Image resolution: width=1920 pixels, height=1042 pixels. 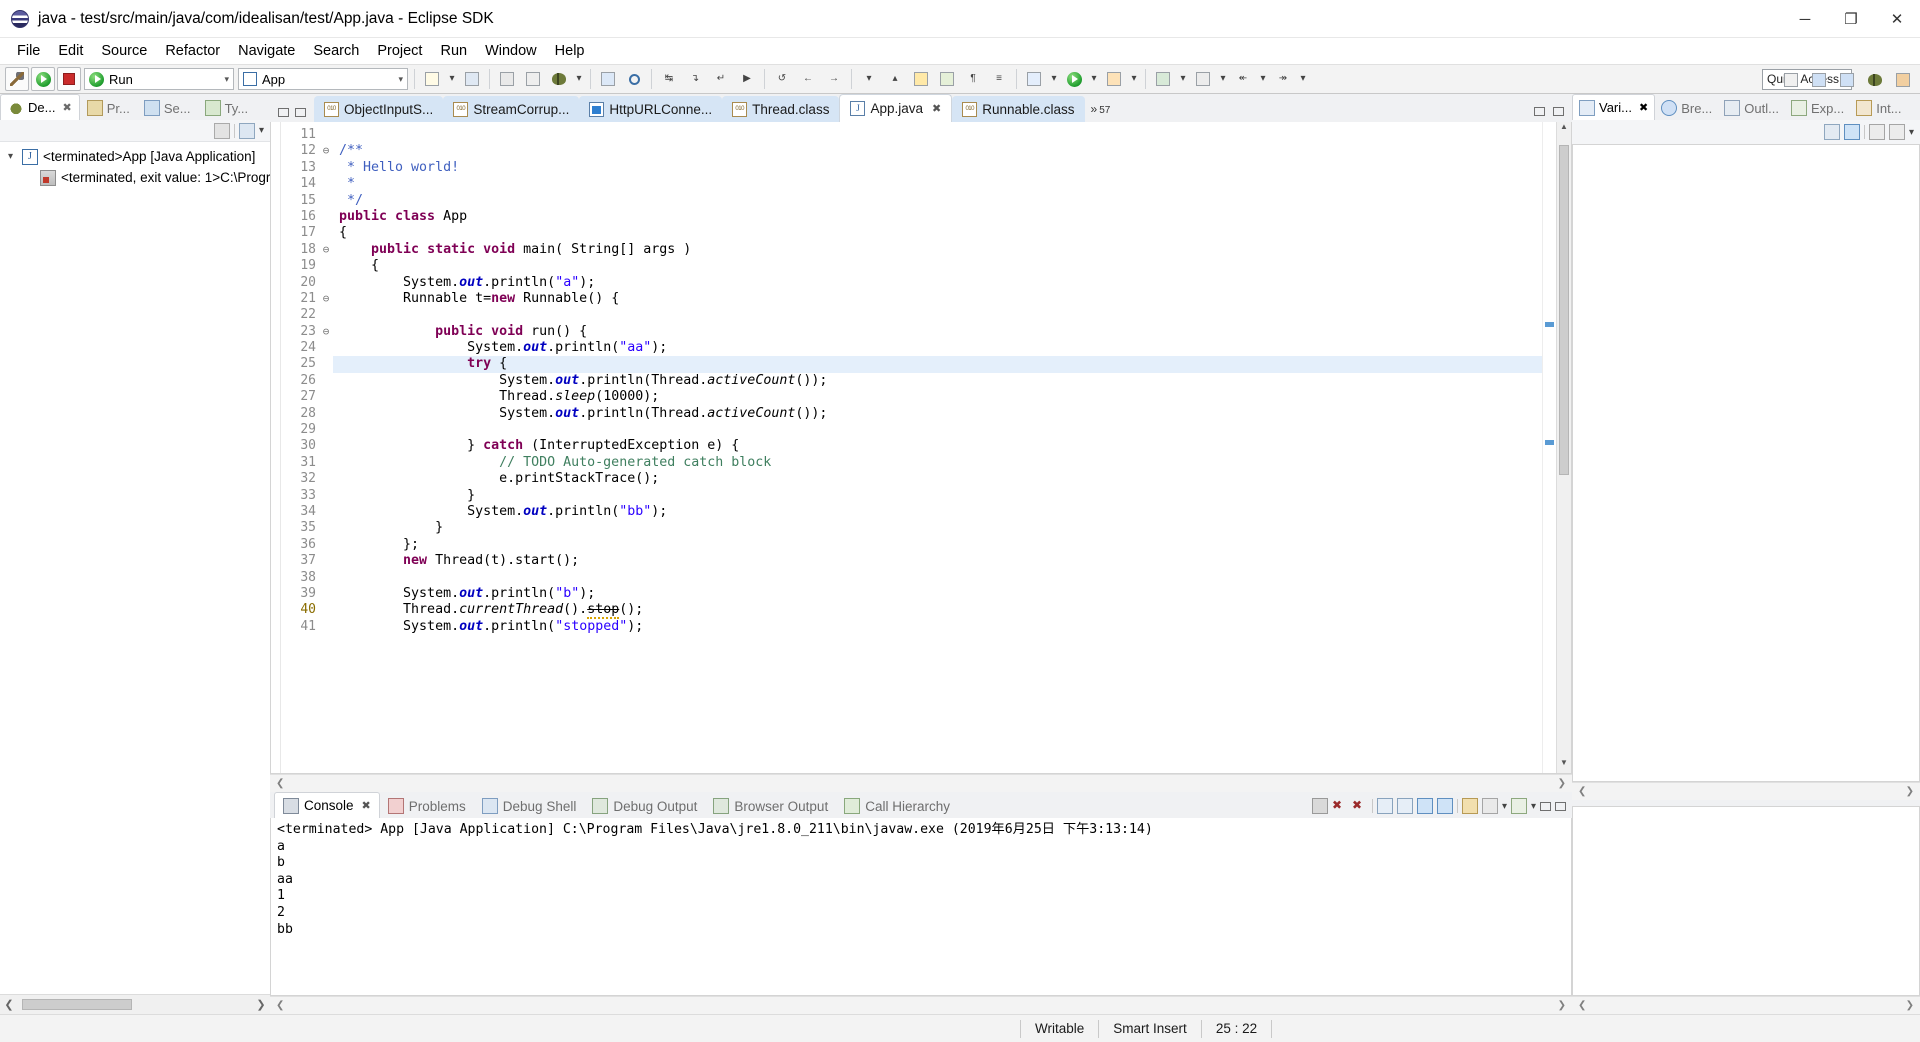 What do you see at coordinates (921, 783) in the screenshot?
I see `editor-hscrollbar: ❮ ❯` at bounding box center [921, 783].